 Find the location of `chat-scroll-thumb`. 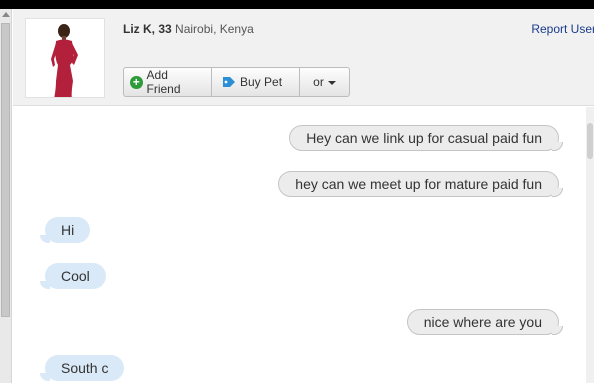

chat-scroll-thumb is located at coordinates (590, 141).